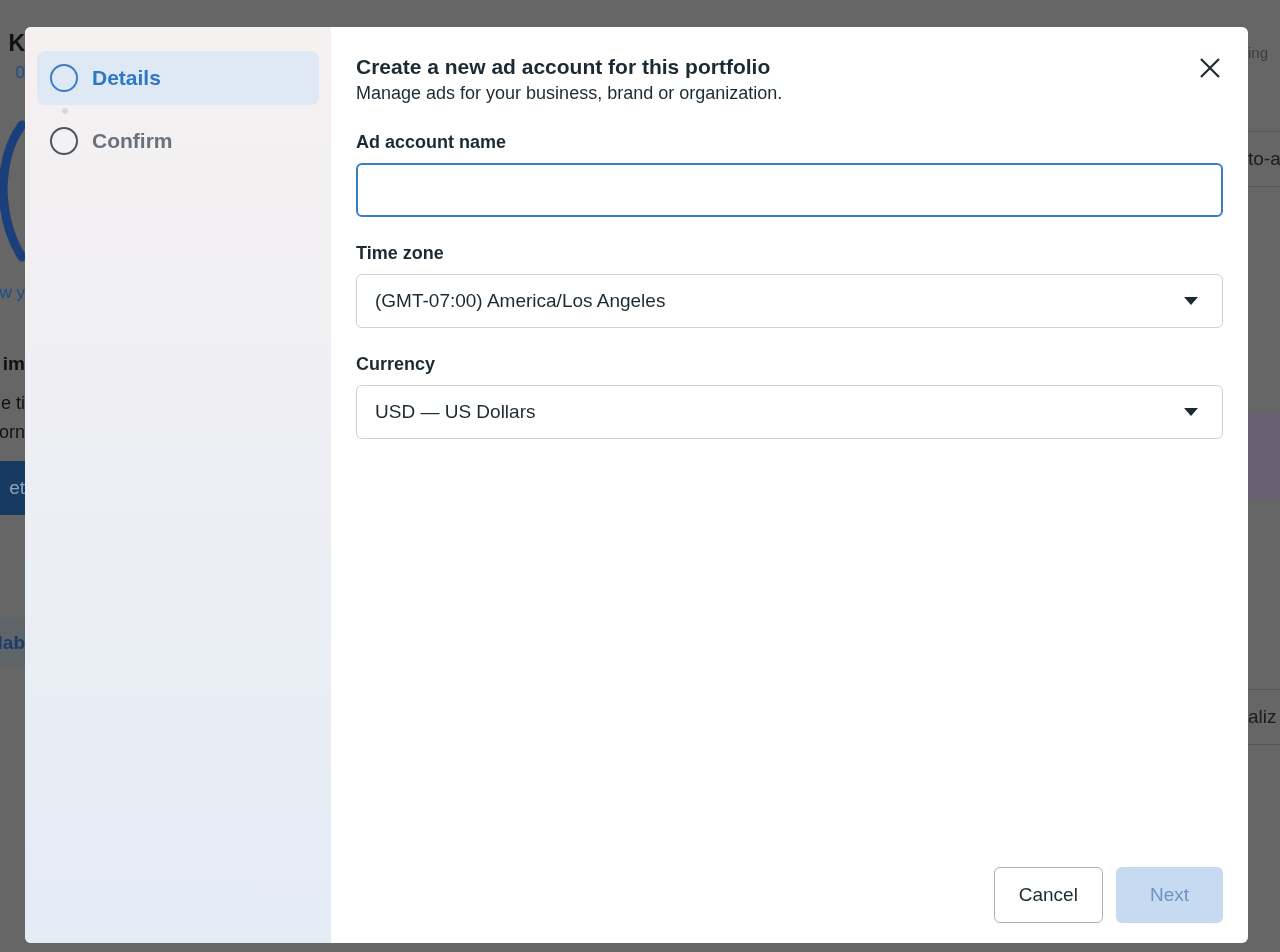 Image resolution: width=1280 pixels, height=952 pixels. What do you see at coordinates (564, 67) in the screenshot?
I see `dialog-title: Create a new ad account for this portfolio` at bounding box center [564, 67].